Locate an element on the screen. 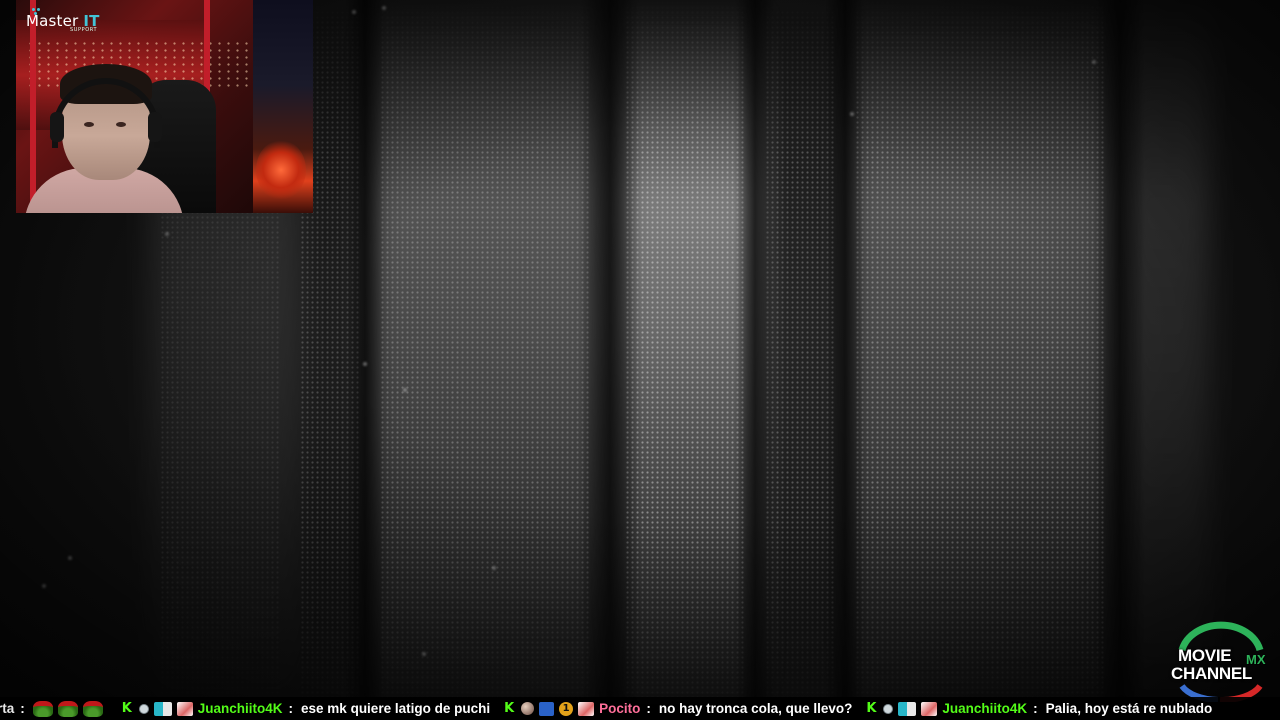 The height and width of the screenshot is (720, 1280). chat-text: no hay tronca cola, que llevo? is located at coordinates (755, 708).